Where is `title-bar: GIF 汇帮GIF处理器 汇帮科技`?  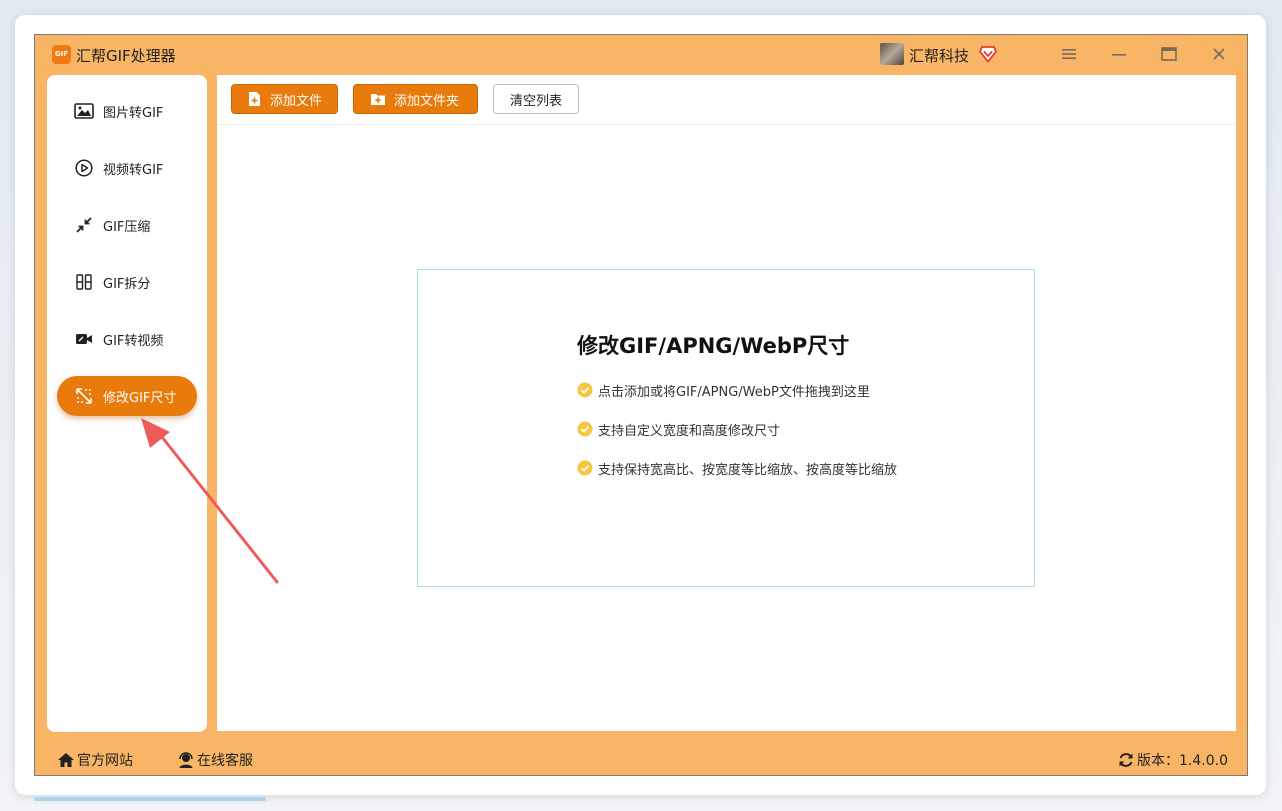 title-bar: GIF 汇帮GIF处理器 汇帮科技 is located at coordinates (641, 54).